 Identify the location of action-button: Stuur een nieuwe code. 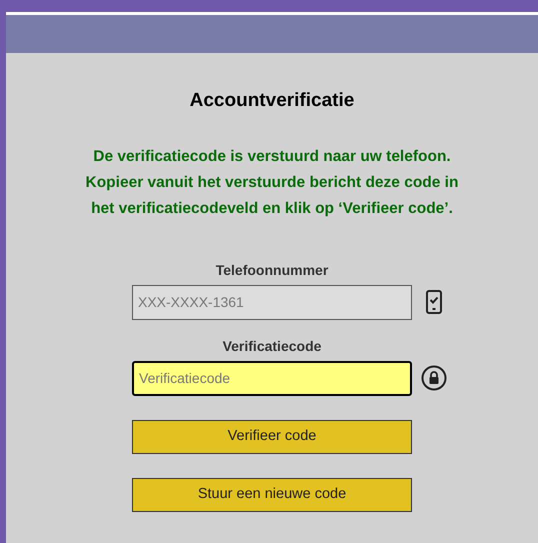
(272, 495).